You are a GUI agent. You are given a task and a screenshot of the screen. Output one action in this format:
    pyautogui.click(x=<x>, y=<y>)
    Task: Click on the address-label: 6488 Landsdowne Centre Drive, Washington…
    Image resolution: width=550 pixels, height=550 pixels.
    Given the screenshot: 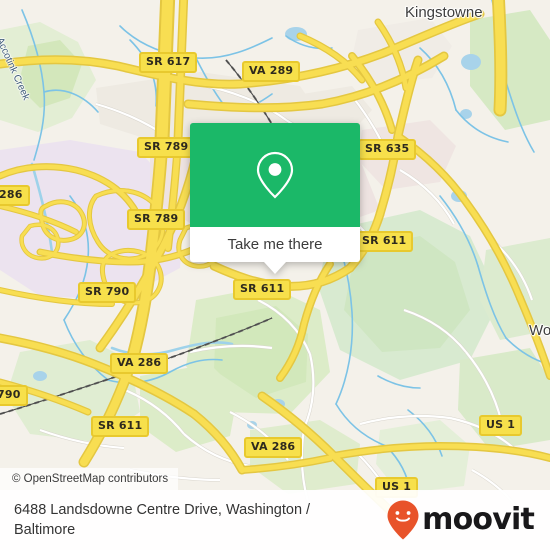 What is the action you would take?
    pyautogui.click(x=162, y=520)
    